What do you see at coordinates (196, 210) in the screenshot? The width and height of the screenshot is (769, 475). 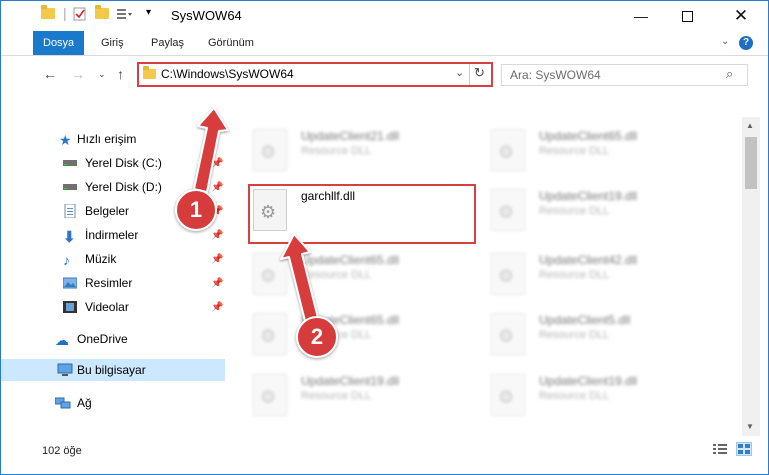 I see `step-badge-1: 1` at bounding box center [196, 210].